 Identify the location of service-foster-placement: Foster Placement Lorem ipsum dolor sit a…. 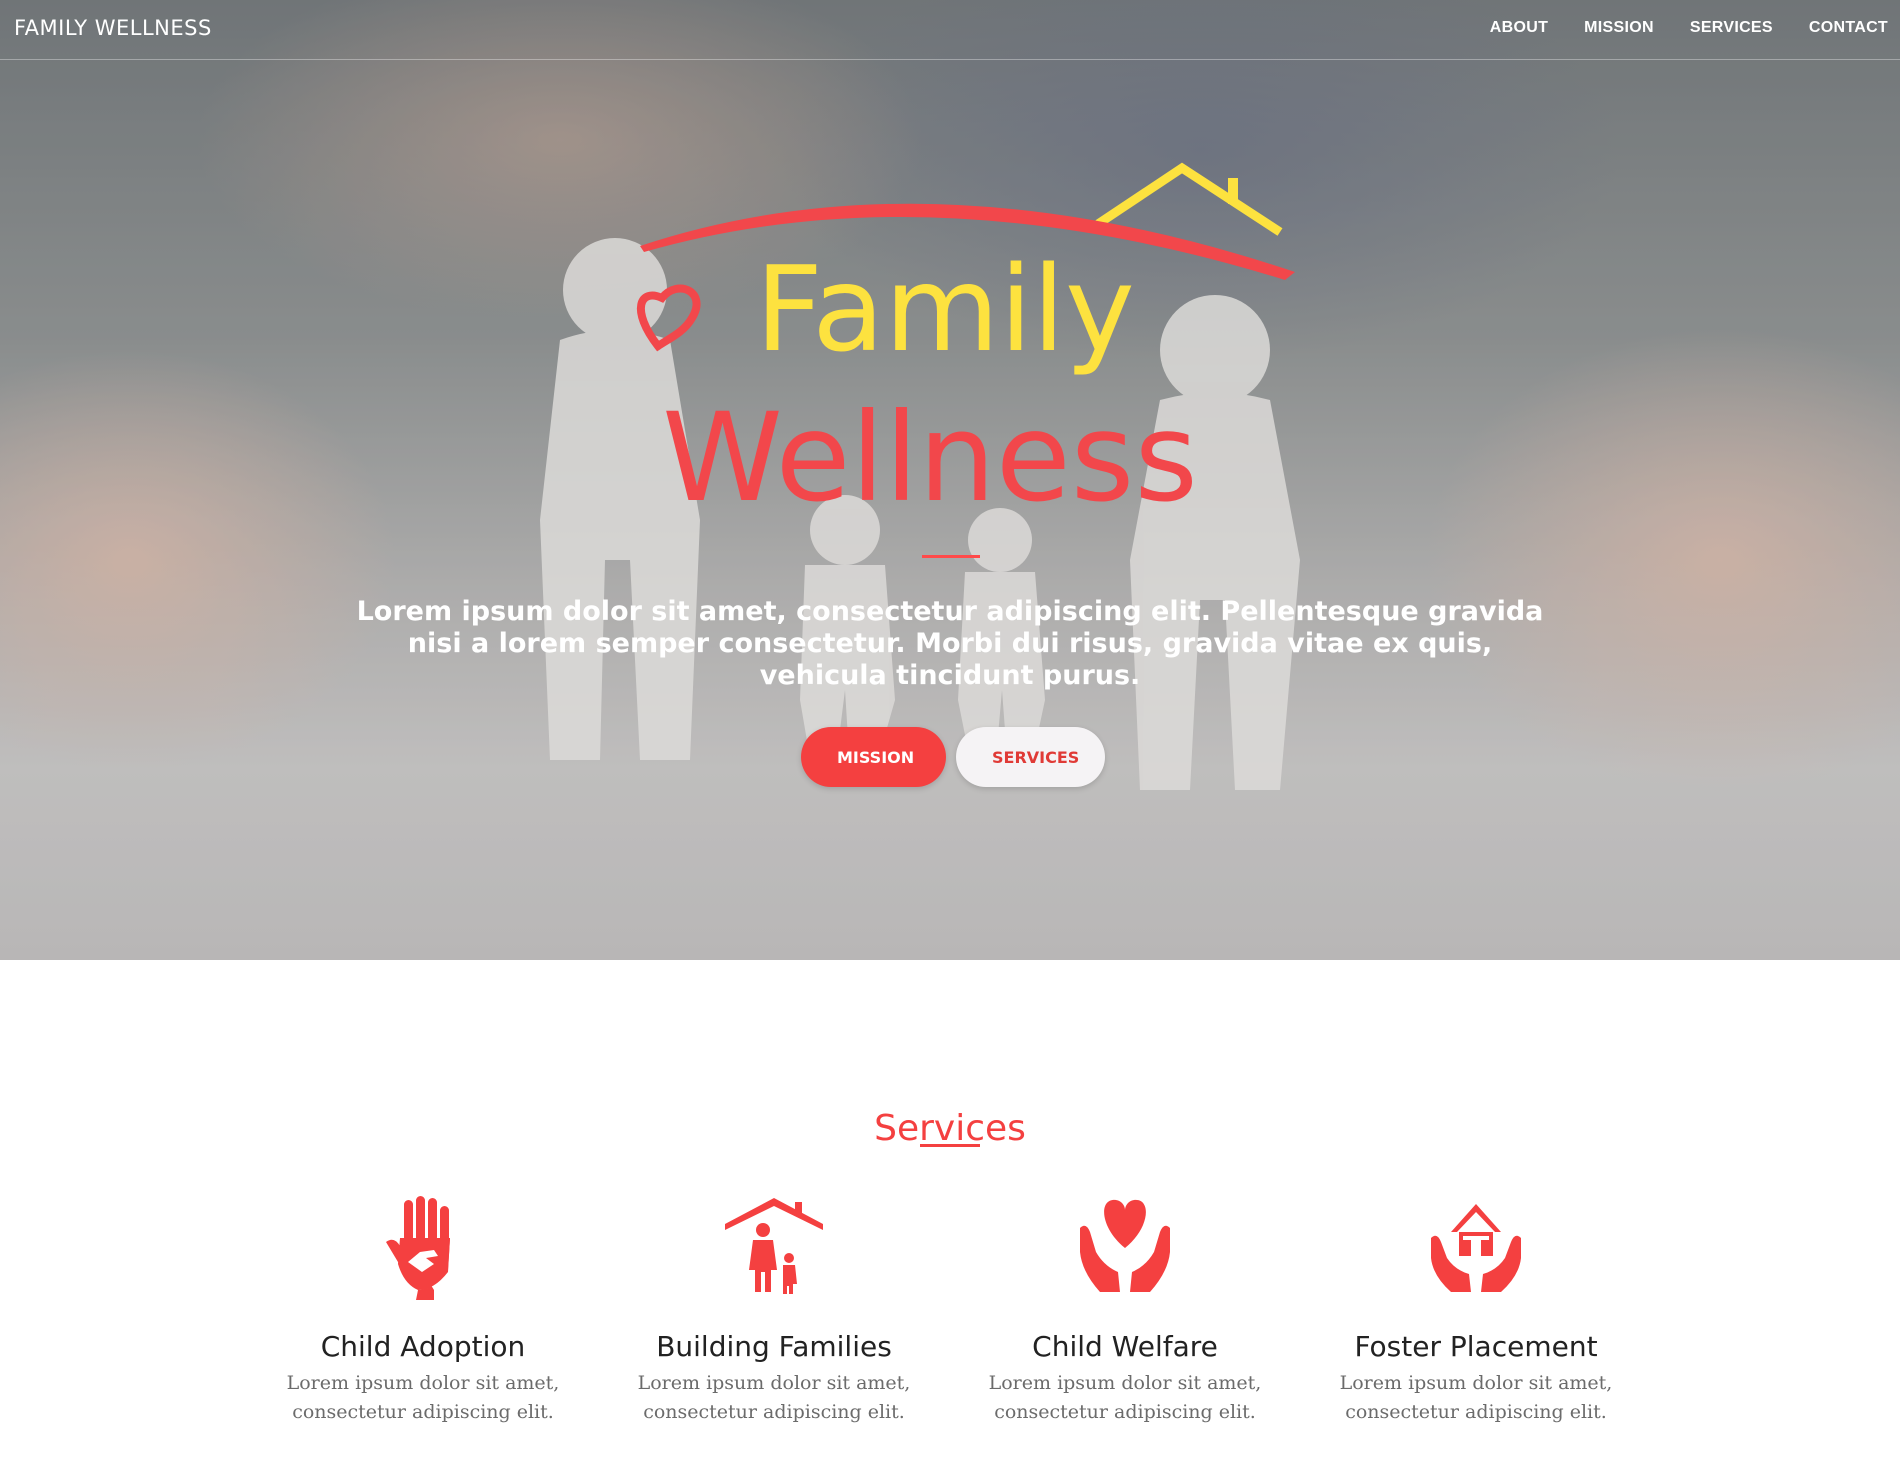
(1476, 1309).